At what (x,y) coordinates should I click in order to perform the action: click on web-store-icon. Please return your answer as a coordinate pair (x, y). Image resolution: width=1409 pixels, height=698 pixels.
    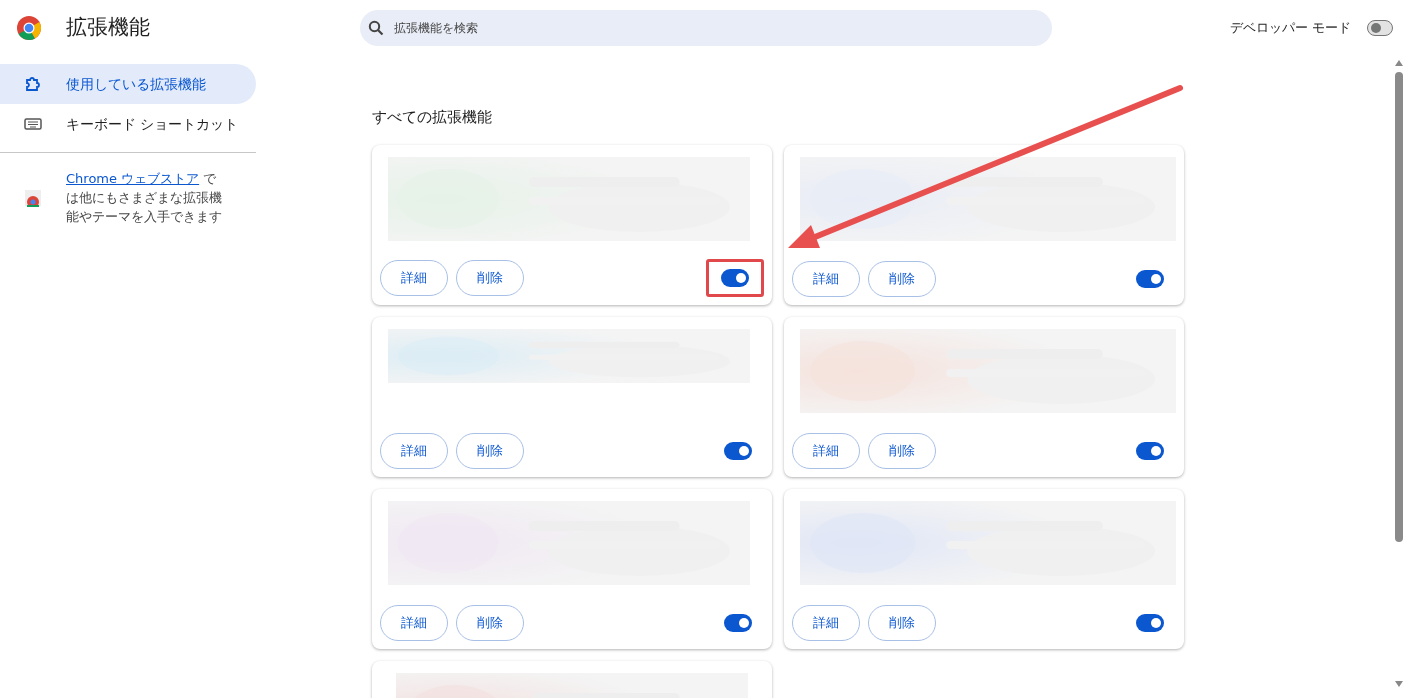
    Looking at the image, I should click on (33, 197).